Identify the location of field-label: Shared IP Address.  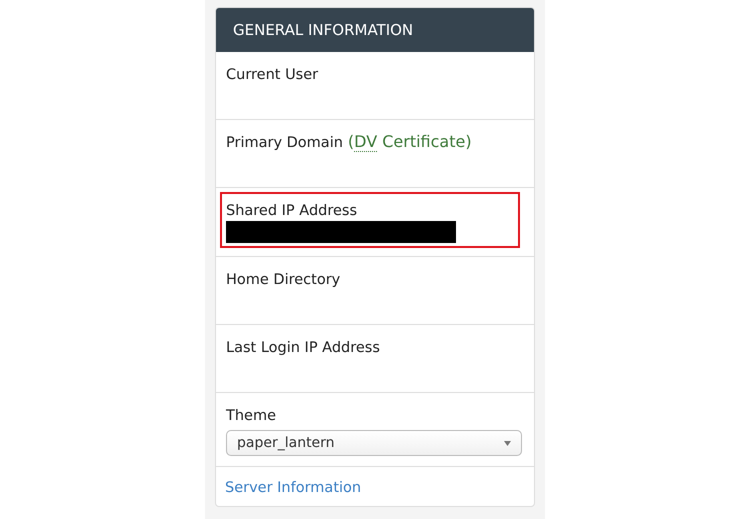
(292, 211).